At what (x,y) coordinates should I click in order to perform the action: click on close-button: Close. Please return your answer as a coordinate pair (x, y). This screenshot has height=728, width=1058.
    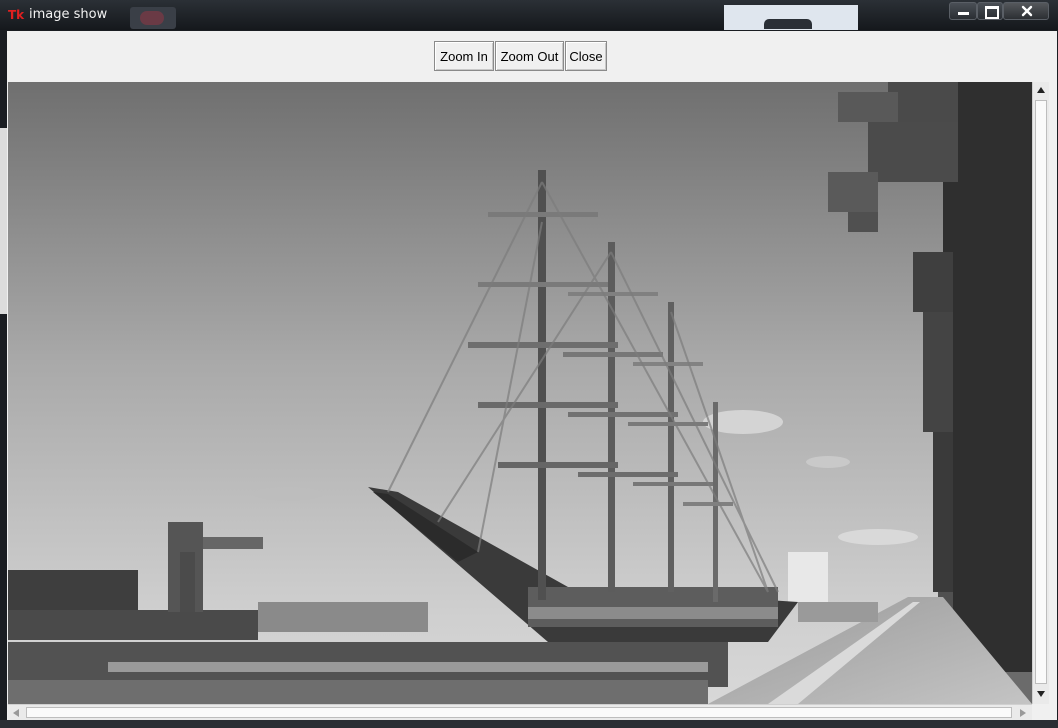
    Looking at the image, I should click on (586, 56).